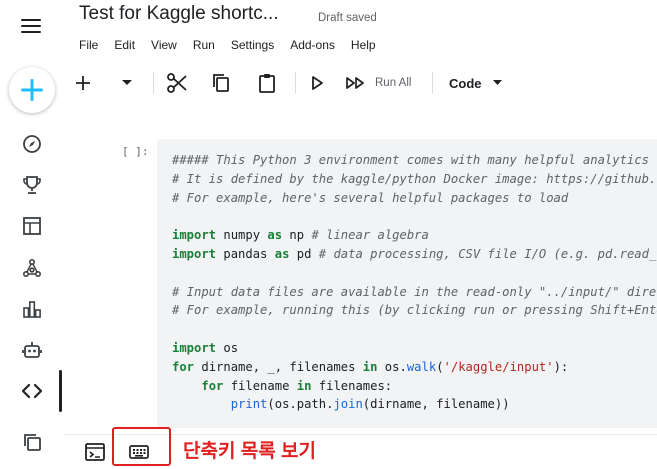  I want to click on nav-explore, so click(31, 144).